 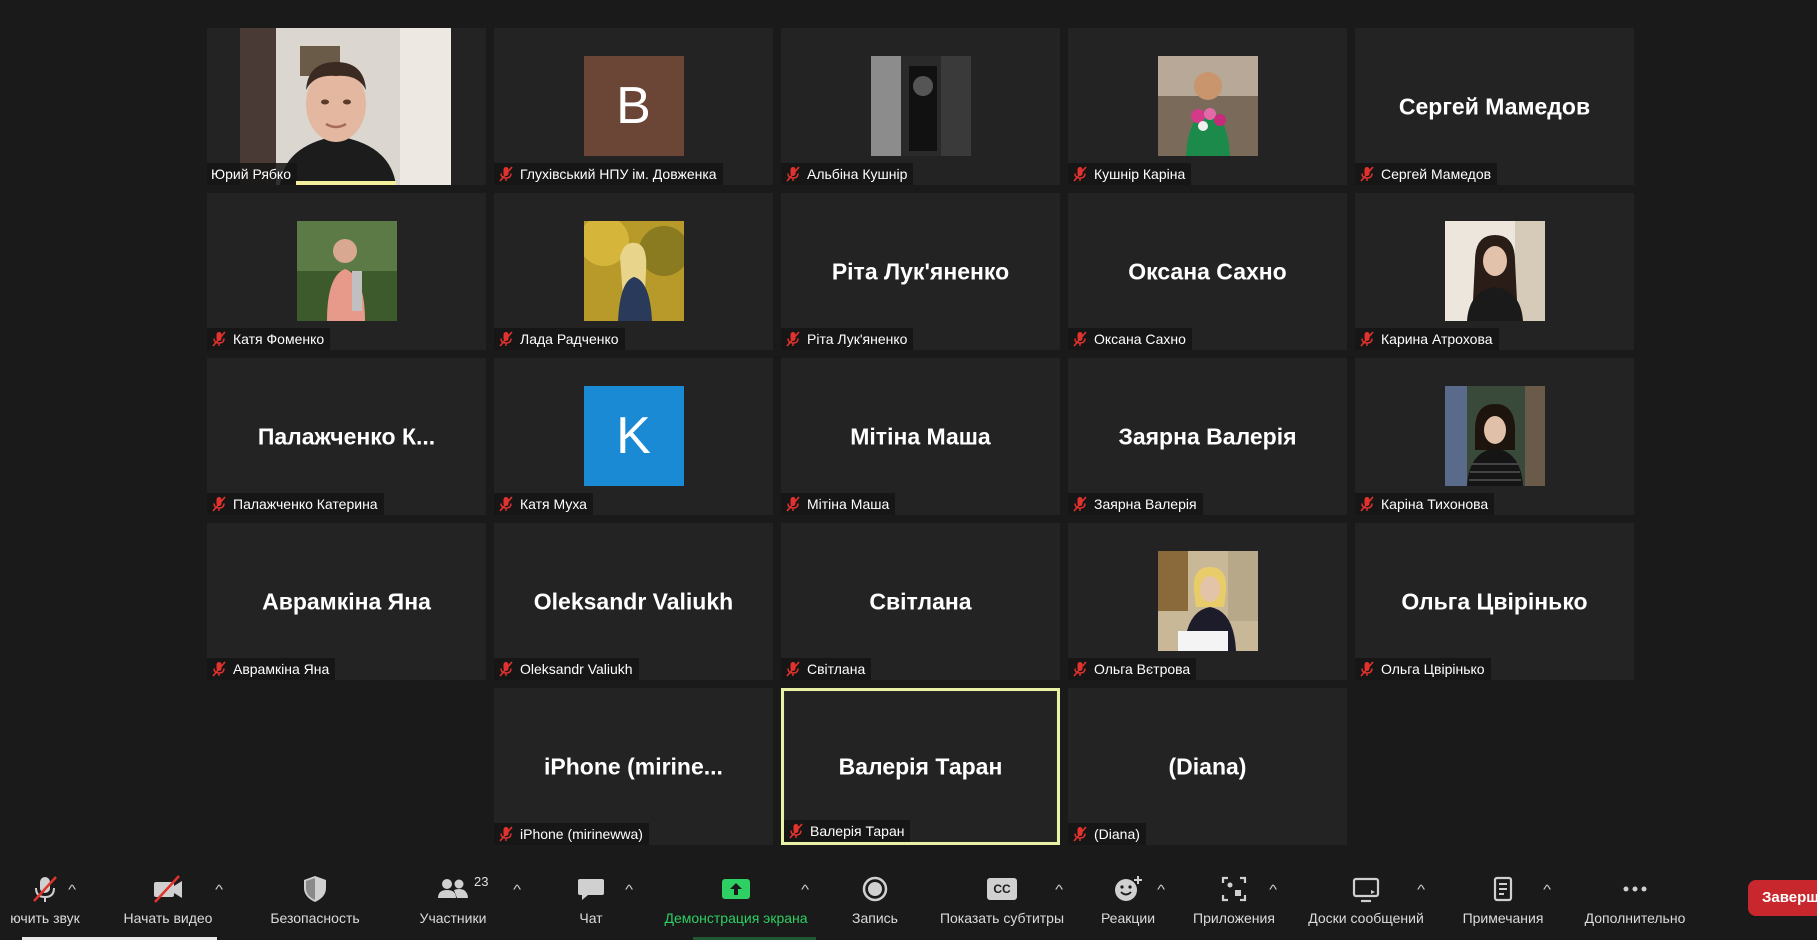 I want to click on participant-tile: Карина Атрохова, so click(x=1494, y=271).